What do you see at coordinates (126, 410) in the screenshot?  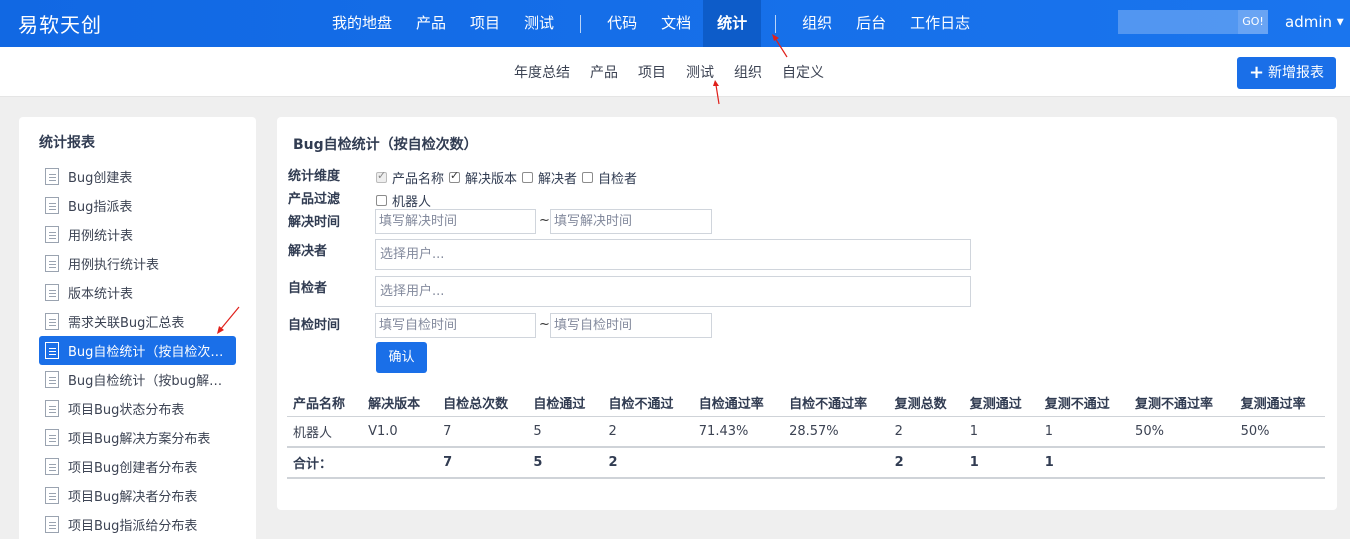 I see `report-item-label: 项目Bug状态分布表` at bounding box center [126, 410].